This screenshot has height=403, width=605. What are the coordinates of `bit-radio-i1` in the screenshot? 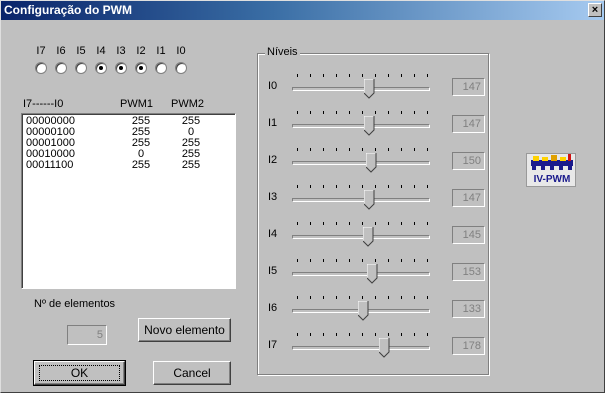 It's located at (161, 68).